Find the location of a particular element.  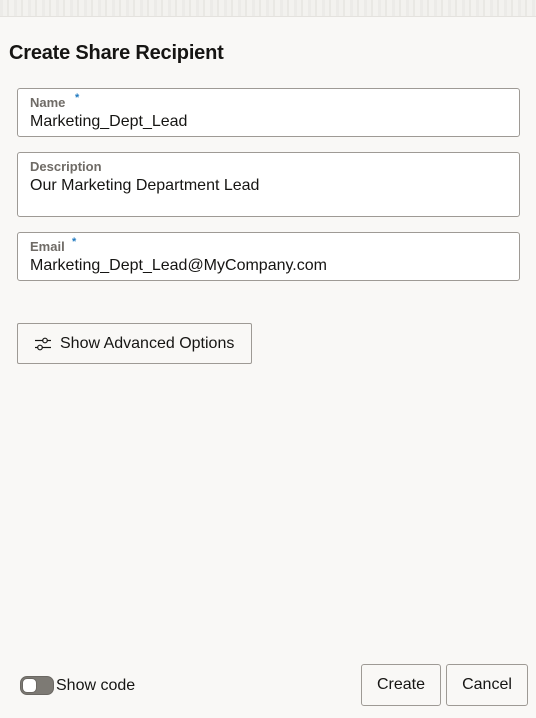

show-advanced-options-button: Show Advanced Options is located at coordinates (134, 343).